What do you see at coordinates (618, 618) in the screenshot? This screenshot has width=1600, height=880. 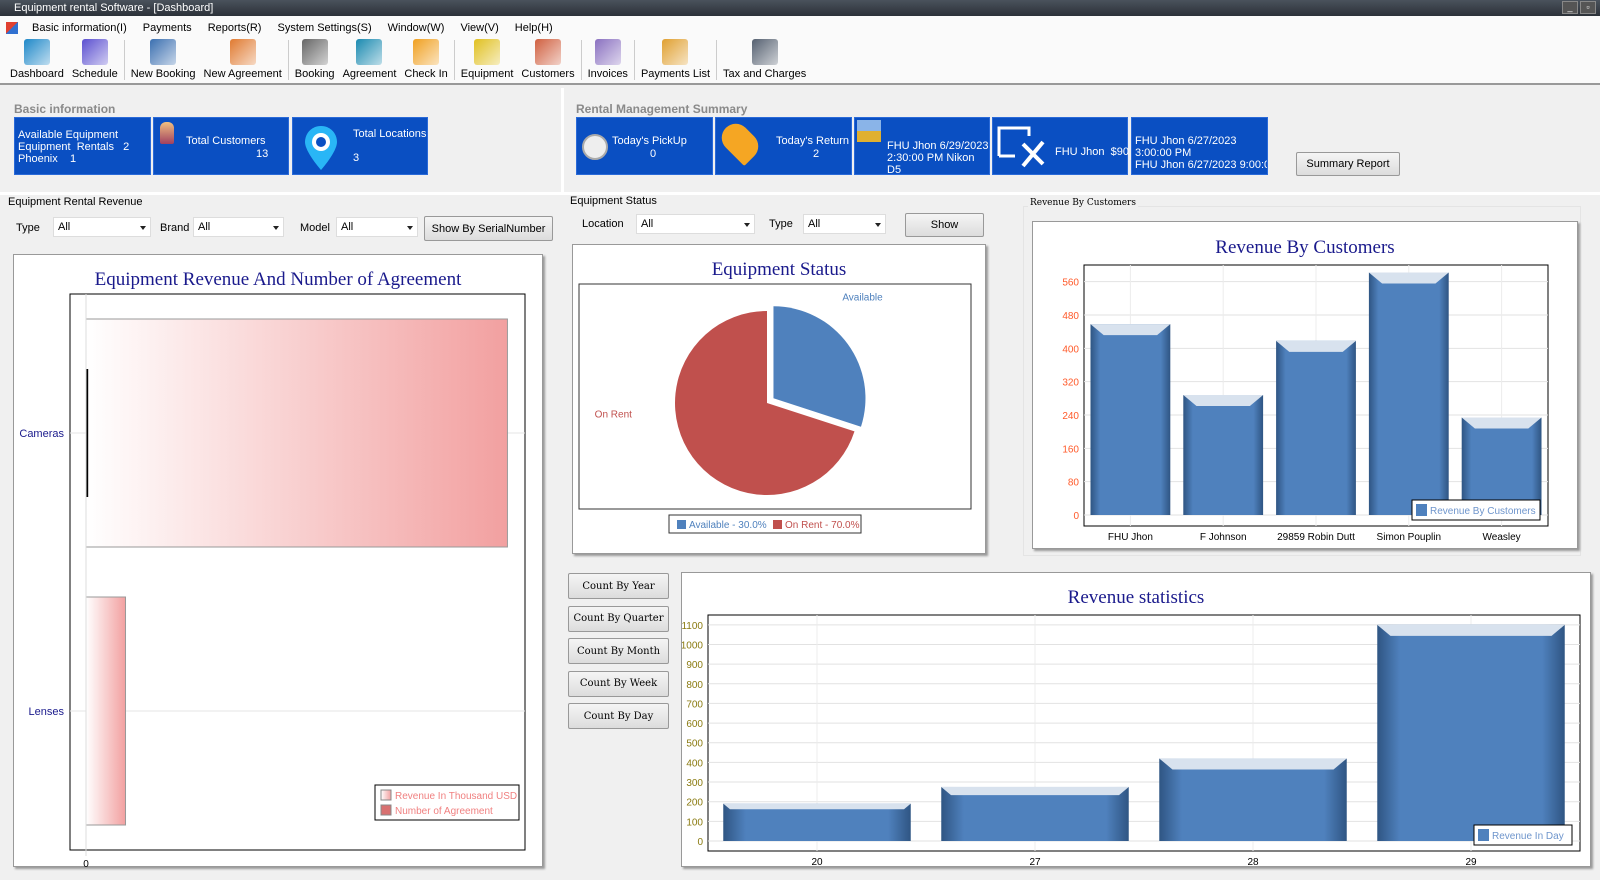 I see `count-by-quarter-button: Count By Quarter` at bounding box center [618, 618].